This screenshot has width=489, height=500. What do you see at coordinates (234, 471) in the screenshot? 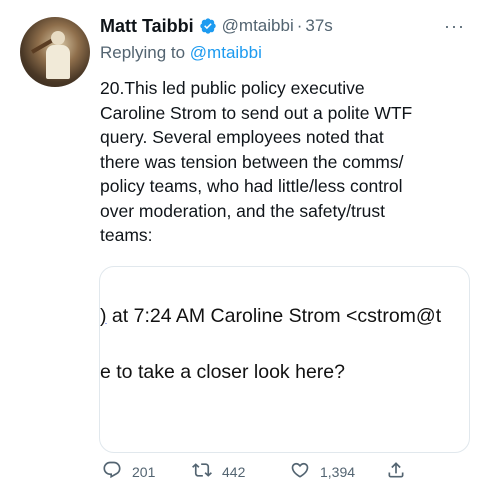
I see `retweet-count: 442` at bounding box center [234, 471].